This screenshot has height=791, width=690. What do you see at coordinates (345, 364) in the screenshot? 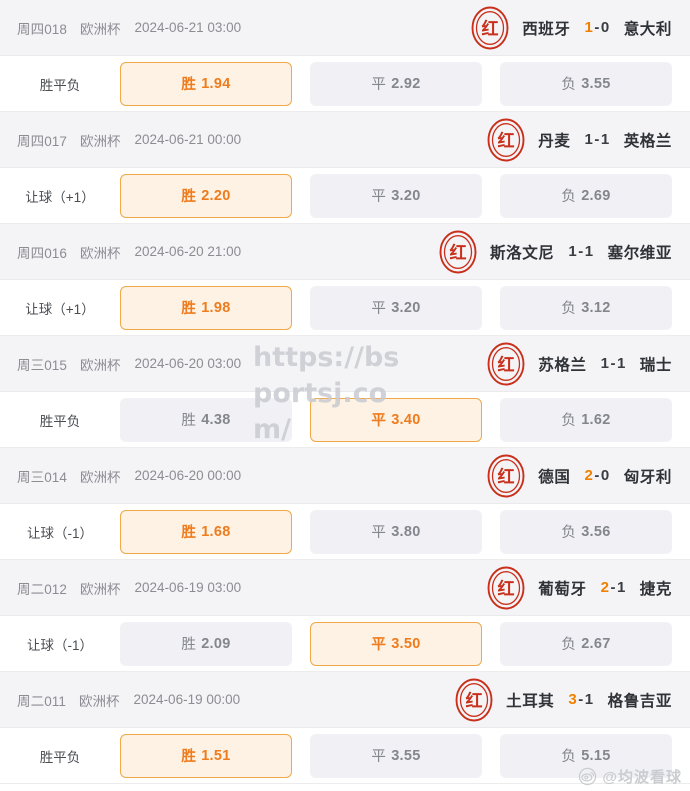
I see `match-header: 周三015 欧洲杯 2024-06-20 03:00 红 苏格兰 1-1 瑞士` at bounding box center [345, 364].